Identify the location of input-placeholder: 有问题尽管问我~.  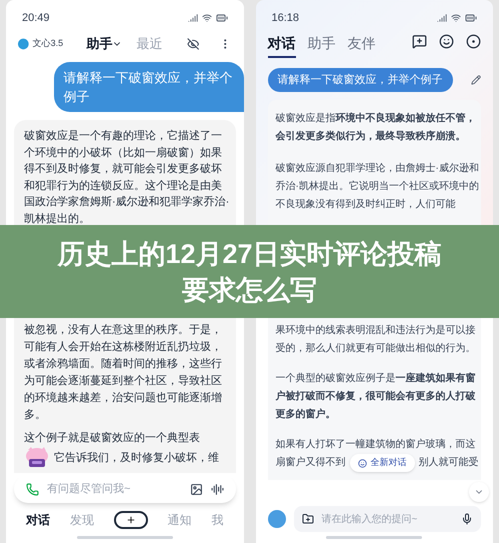
(88, 489).